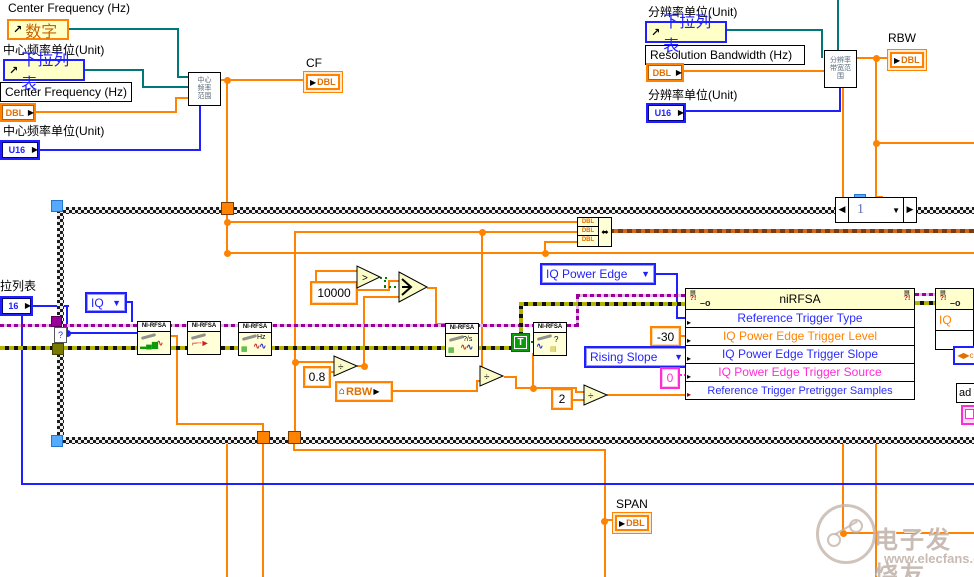 Image resolution: width=974 pixels, height=577 pixels. Describe the element at coordinates (670, 378) in the screenshot. I see `const-0-source: 0` at that location.